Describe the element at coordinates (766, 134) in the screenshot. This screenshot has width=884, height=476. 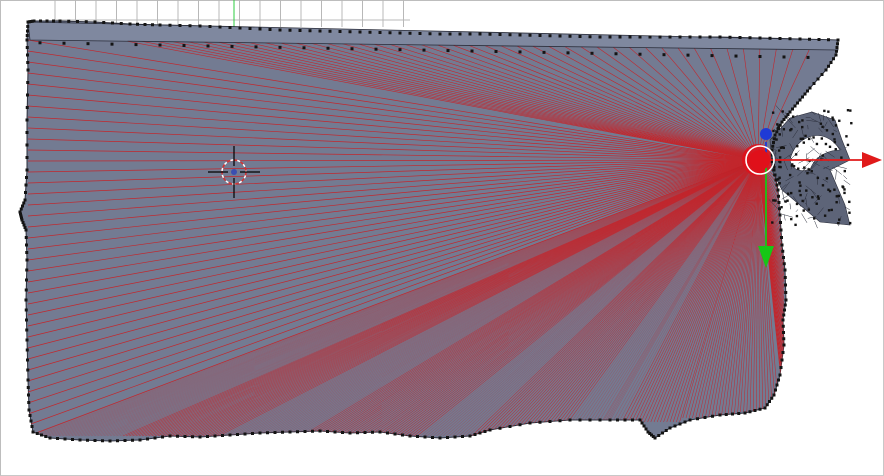
I see `gizmo-z-handle-icon` at that location.